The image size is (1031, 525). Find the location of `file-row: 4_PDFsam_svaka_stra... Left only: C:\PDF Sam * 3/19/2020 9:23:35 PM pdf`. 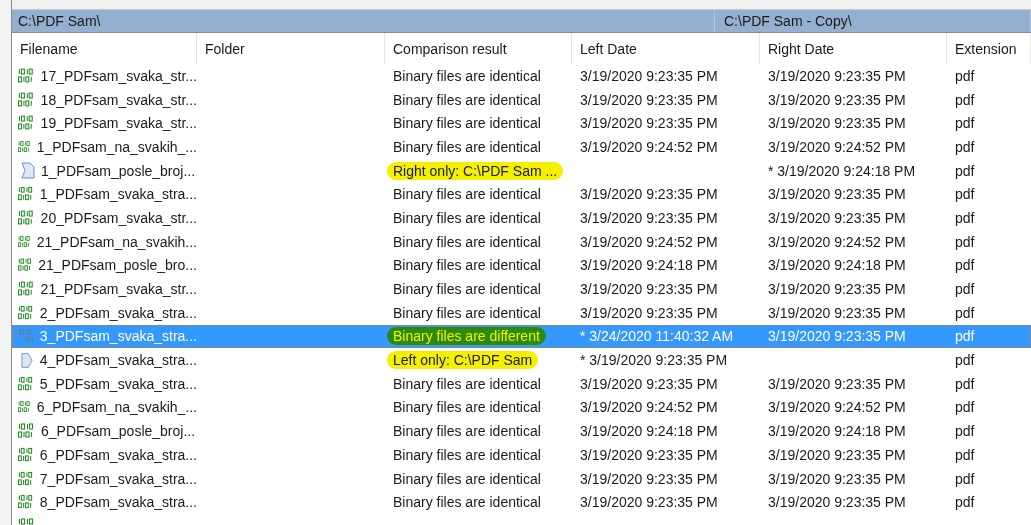

file-row: 4_PDFsam_svaka_stra... Left only: C:\PDF Sam * 3/19/2020 9:23:35 PM pdf is located at coordinates (521, 360).